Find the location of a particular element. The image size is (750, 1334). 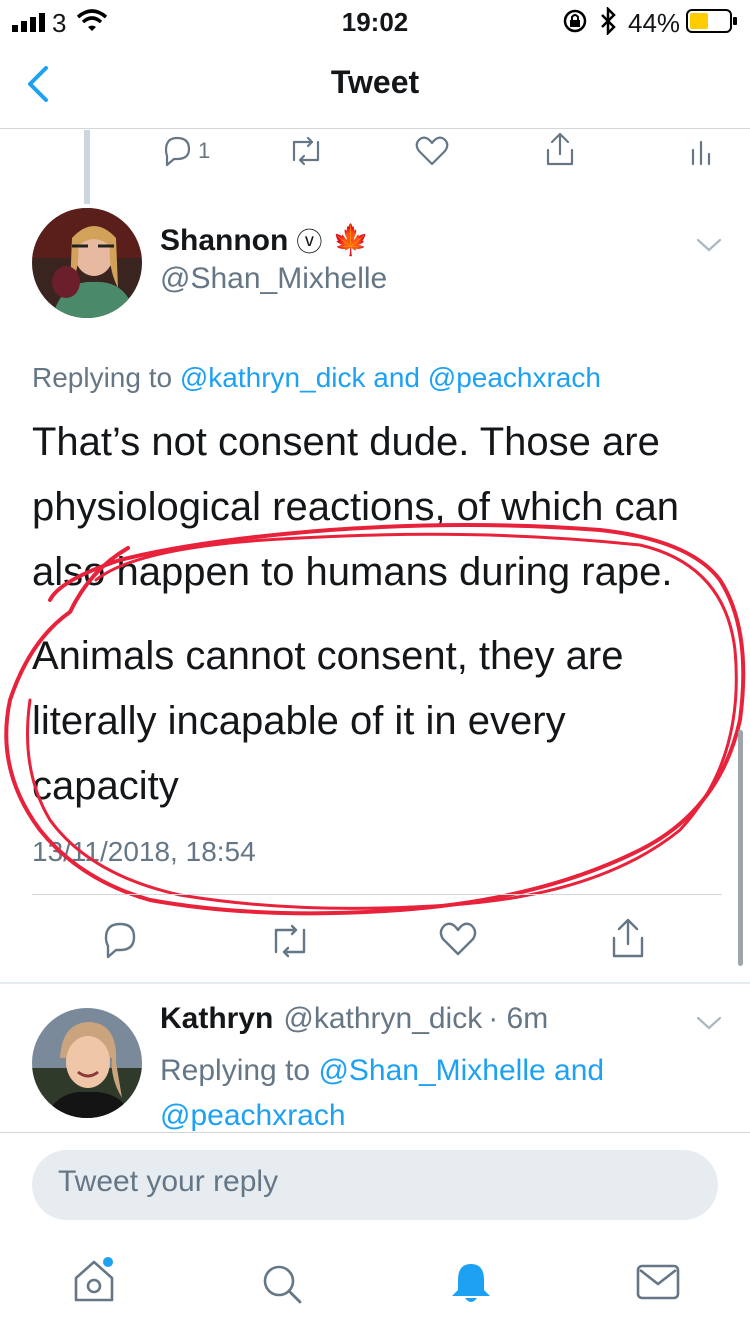

prev-share-icon is located at coordinates (560, 149).